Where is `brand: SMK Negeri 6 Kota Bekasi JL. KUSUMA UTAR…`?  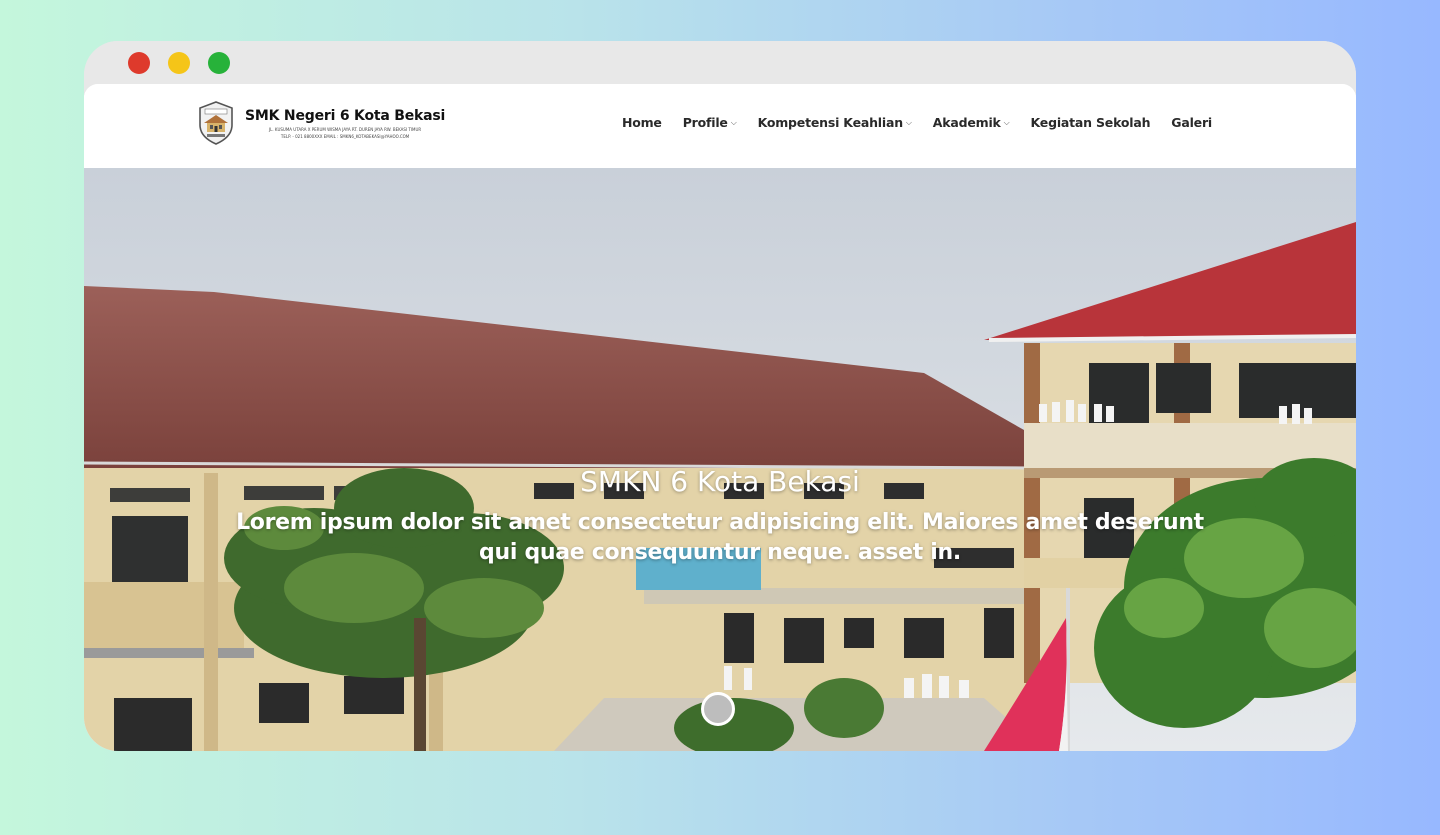 brand: SMK Negeri 6 Kota Bekasi JL. KUSUMA UTAR… is located at coordinates (321, 123).